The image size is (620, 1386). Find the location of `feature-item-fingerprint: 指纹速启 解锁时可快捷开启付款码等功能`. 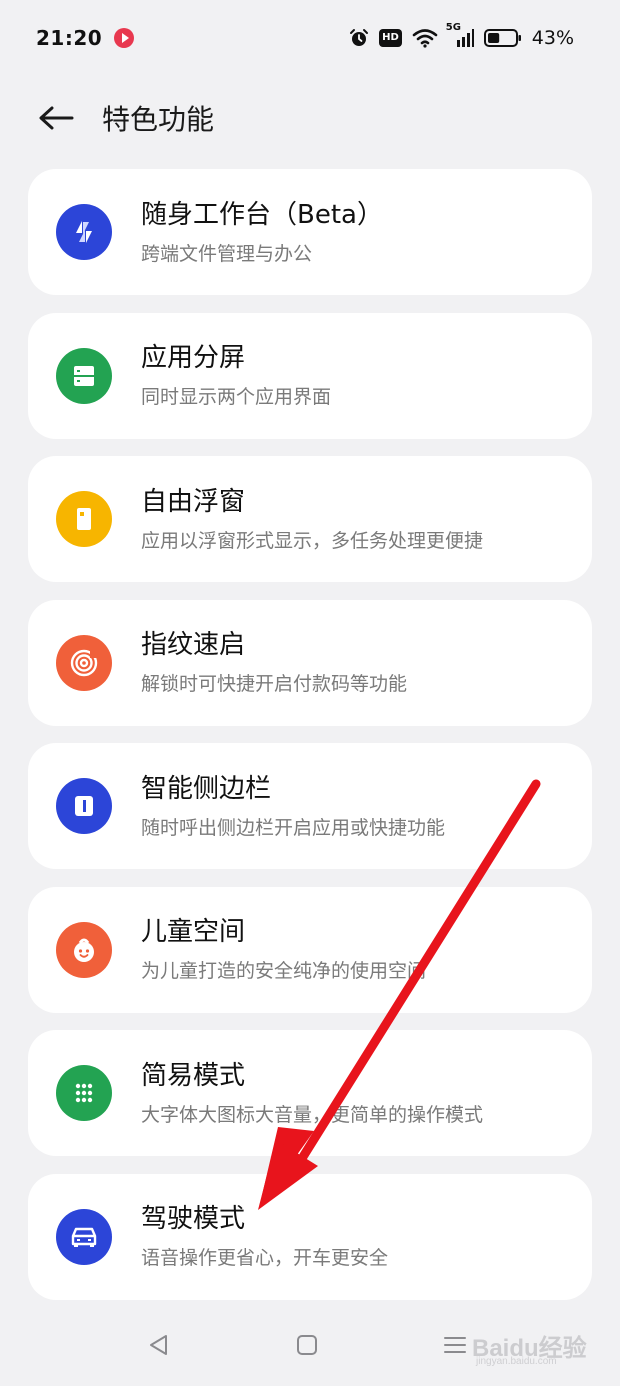

feature-item-fingerprint: 指纹速启 解锁时可快捷开启付款码等功能 is located at coordinates (310, 662).